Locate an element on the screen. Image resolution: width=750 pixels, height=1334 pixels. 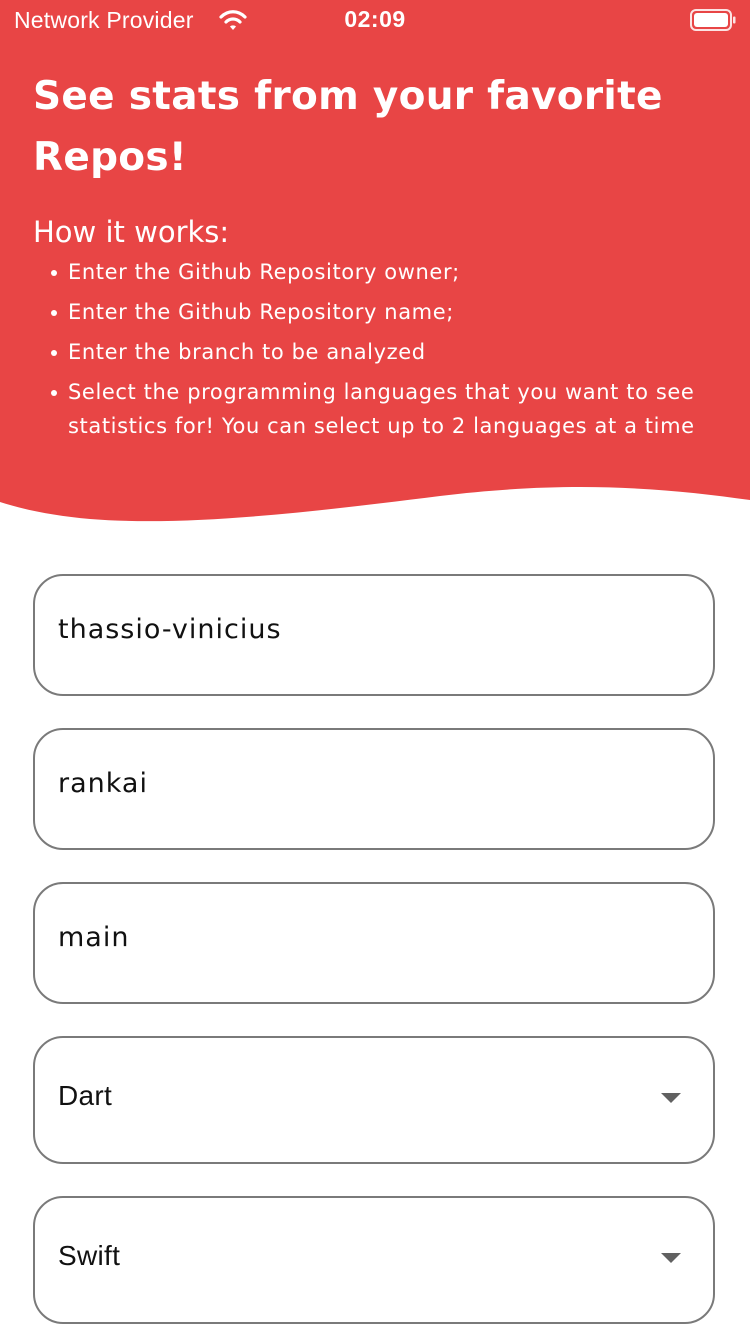
language-select-1: Dart is located at coordinates (374, 1100).